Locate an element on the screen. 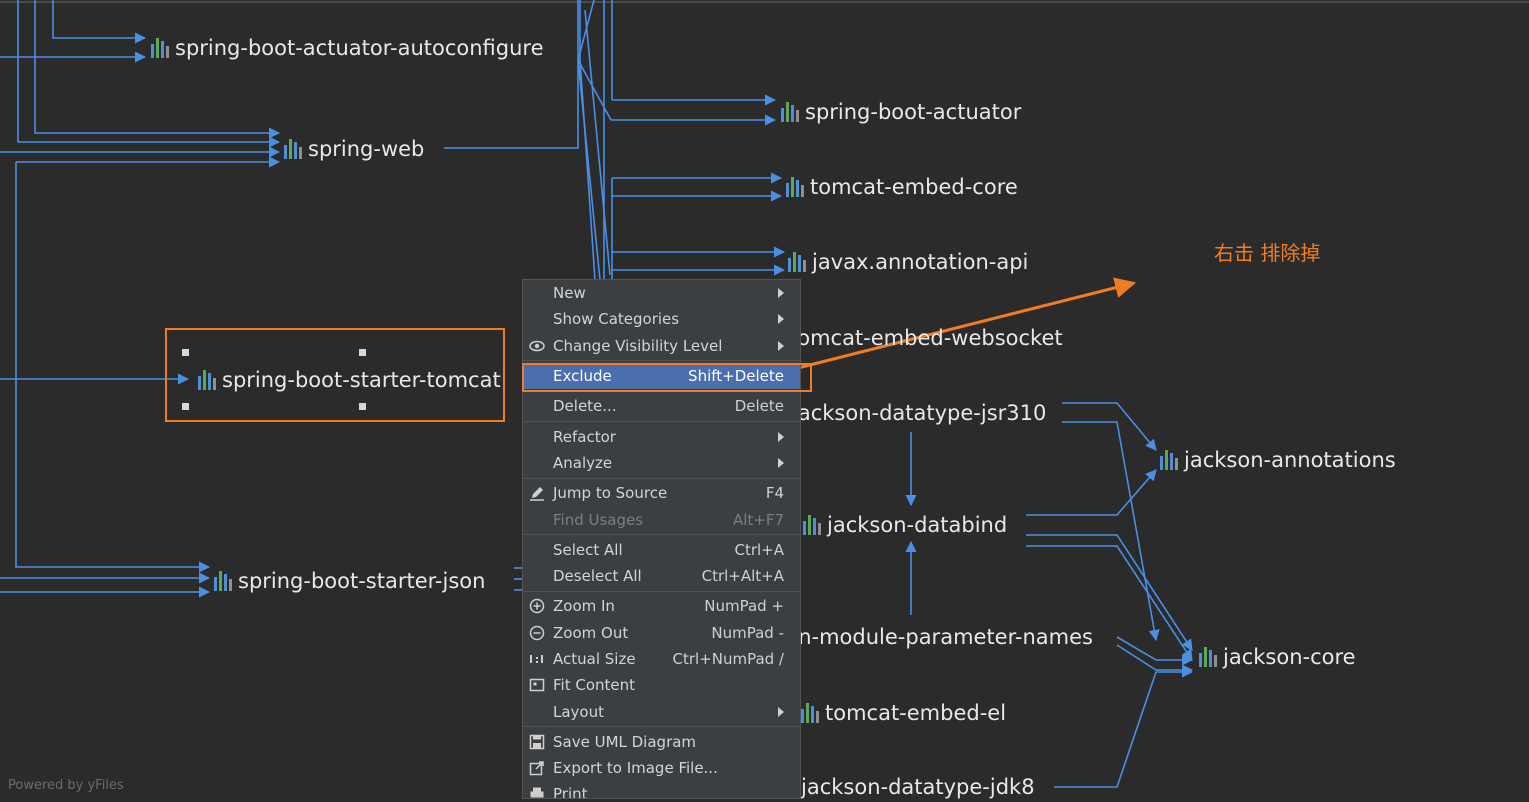  eye-icon is located at coordinates (537, 345).